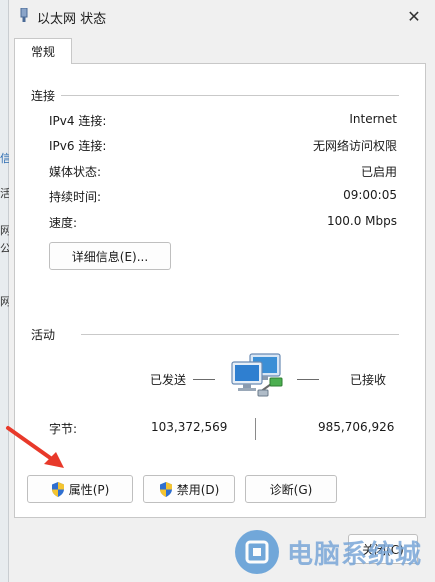  I want to click on network-computers-icon, so click(257, 375).